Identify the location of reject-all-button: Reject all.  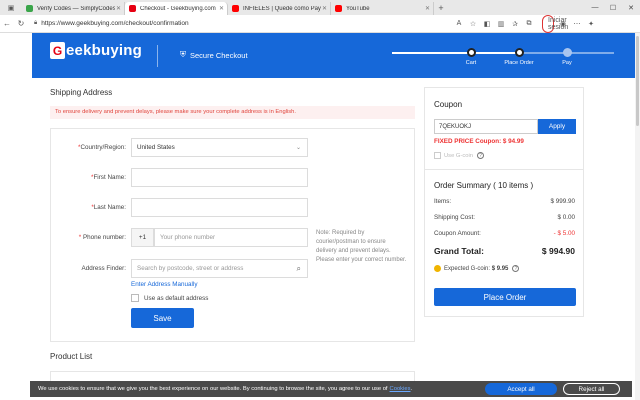
(591, 389).